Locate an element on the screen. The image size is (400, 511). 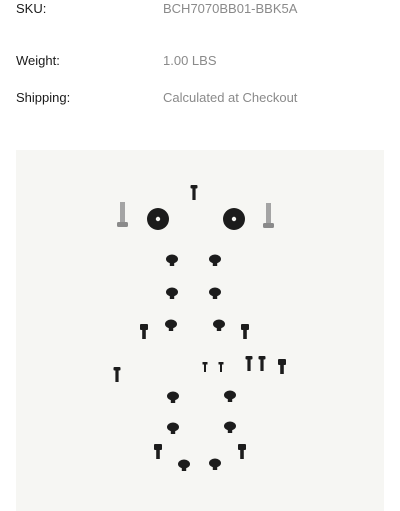
metal-screw-right is located at coordinates (268, 215).